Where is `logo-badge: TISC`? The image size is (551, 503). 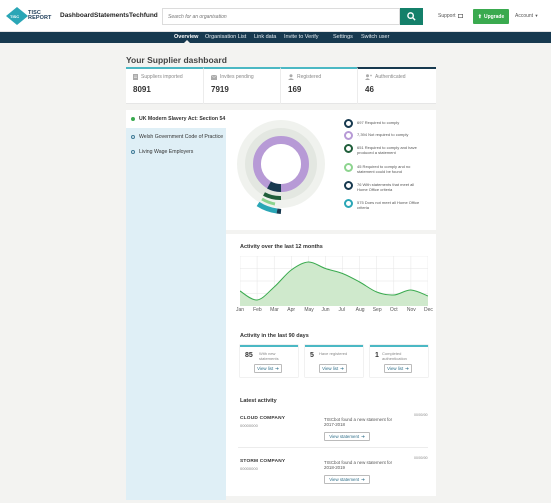 logo-badge: TISC is located at coordinates (15, 16).